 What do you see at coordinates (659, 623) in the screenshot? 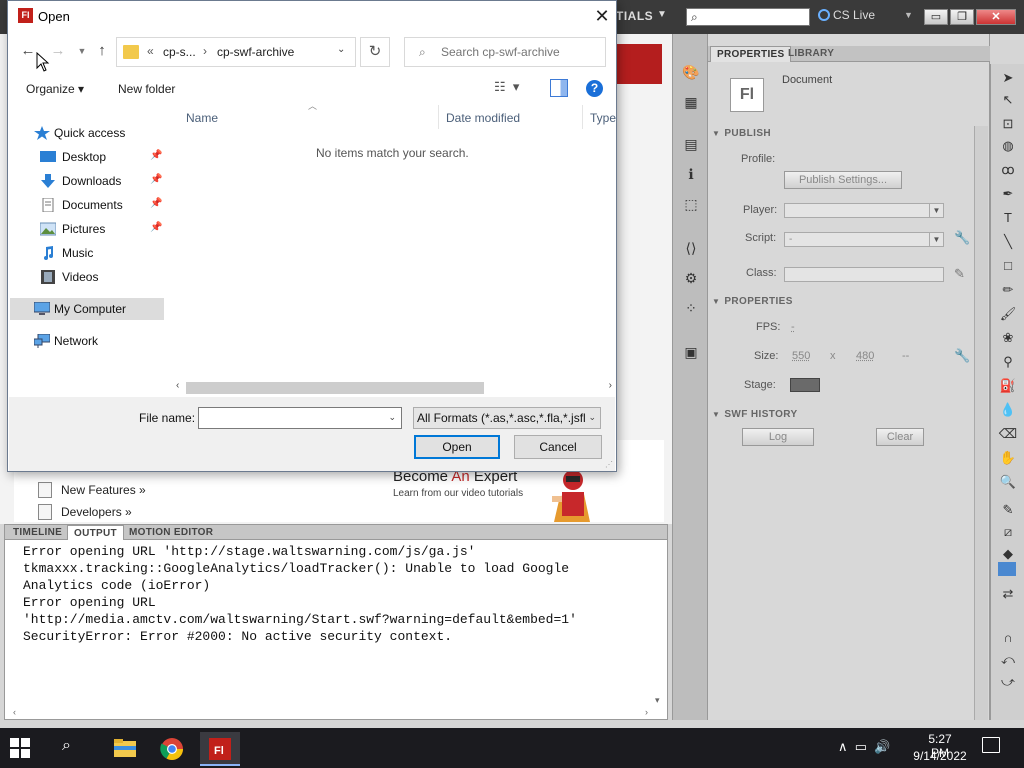
I see `output-vertical-scrollbar: ▾` at bounding box center [659, 623].